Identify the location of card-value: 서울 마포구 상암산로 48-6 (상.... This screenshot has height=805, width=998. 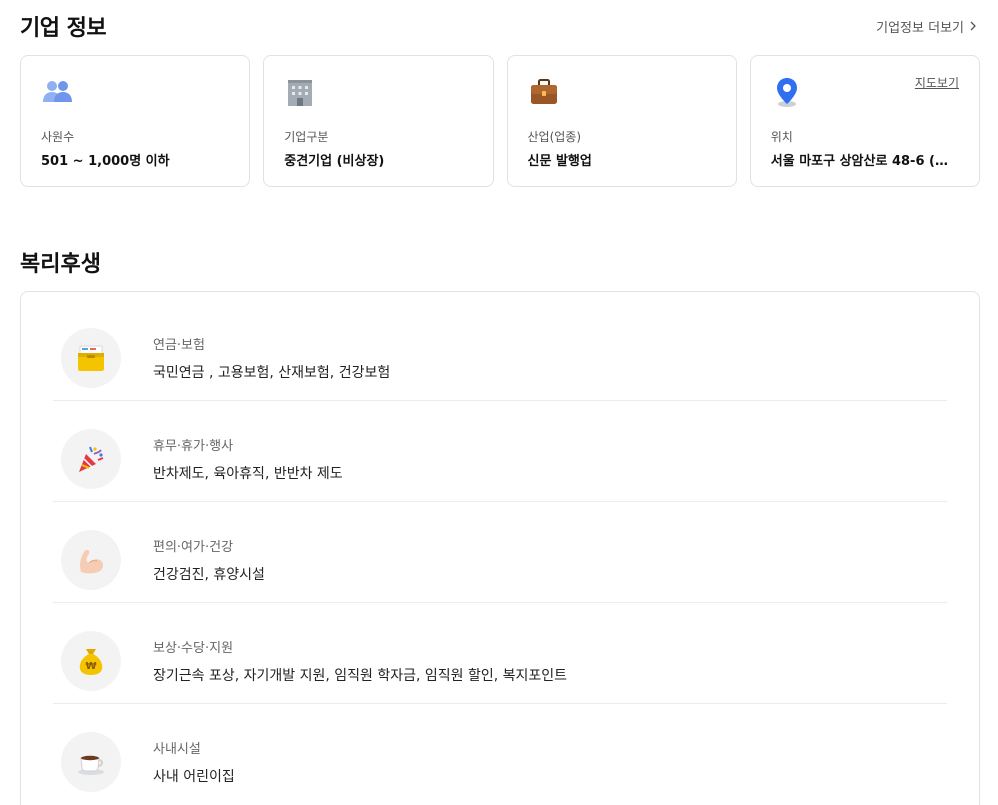
(864, 161).